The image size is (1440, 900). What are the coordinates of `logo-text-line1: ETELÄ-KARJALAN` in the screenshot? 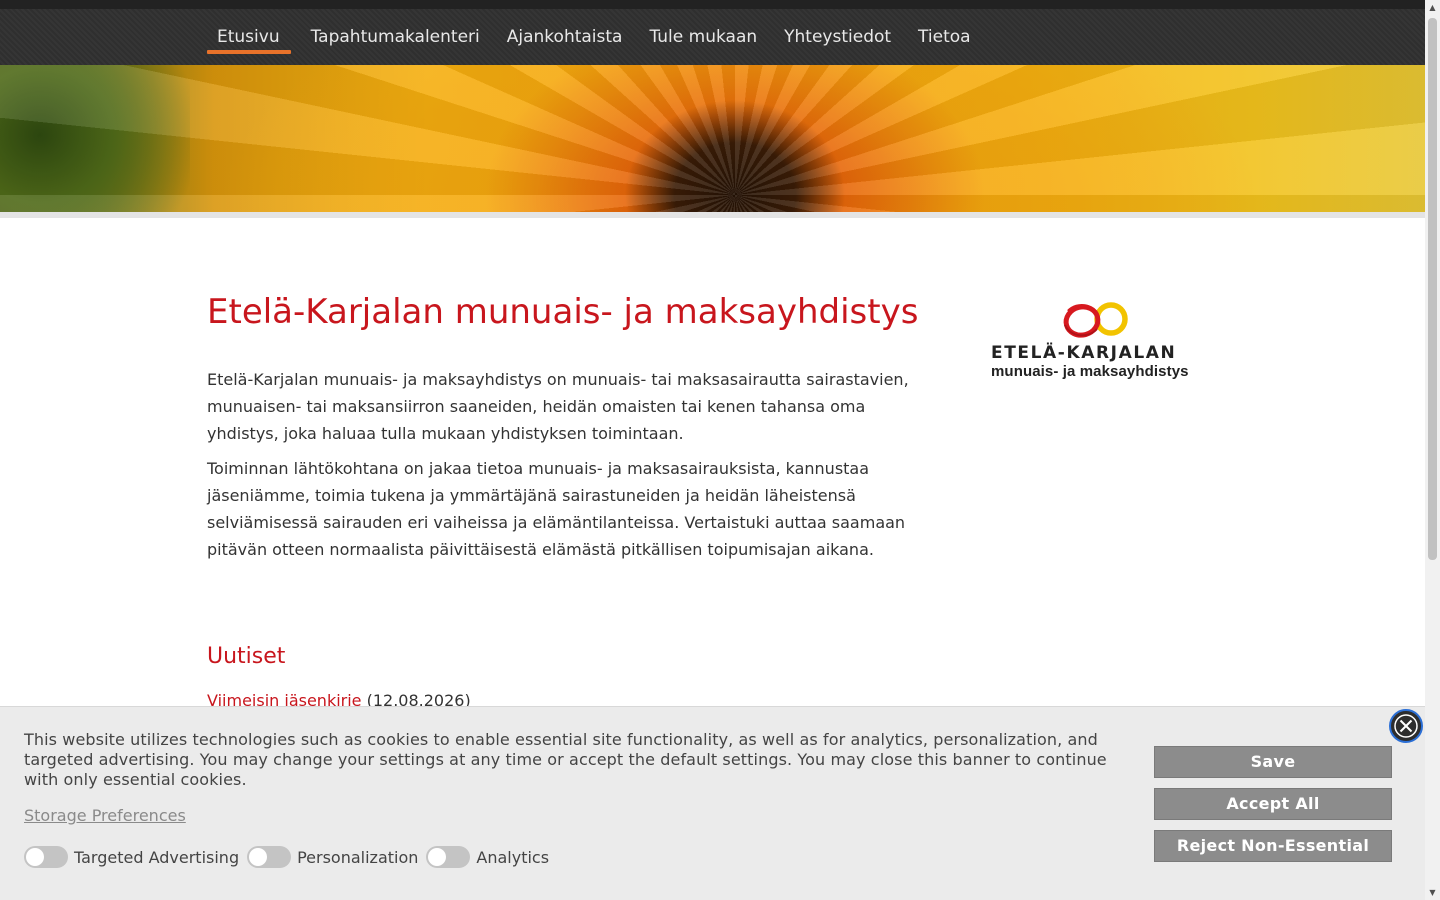 It's located at (1084, 353).